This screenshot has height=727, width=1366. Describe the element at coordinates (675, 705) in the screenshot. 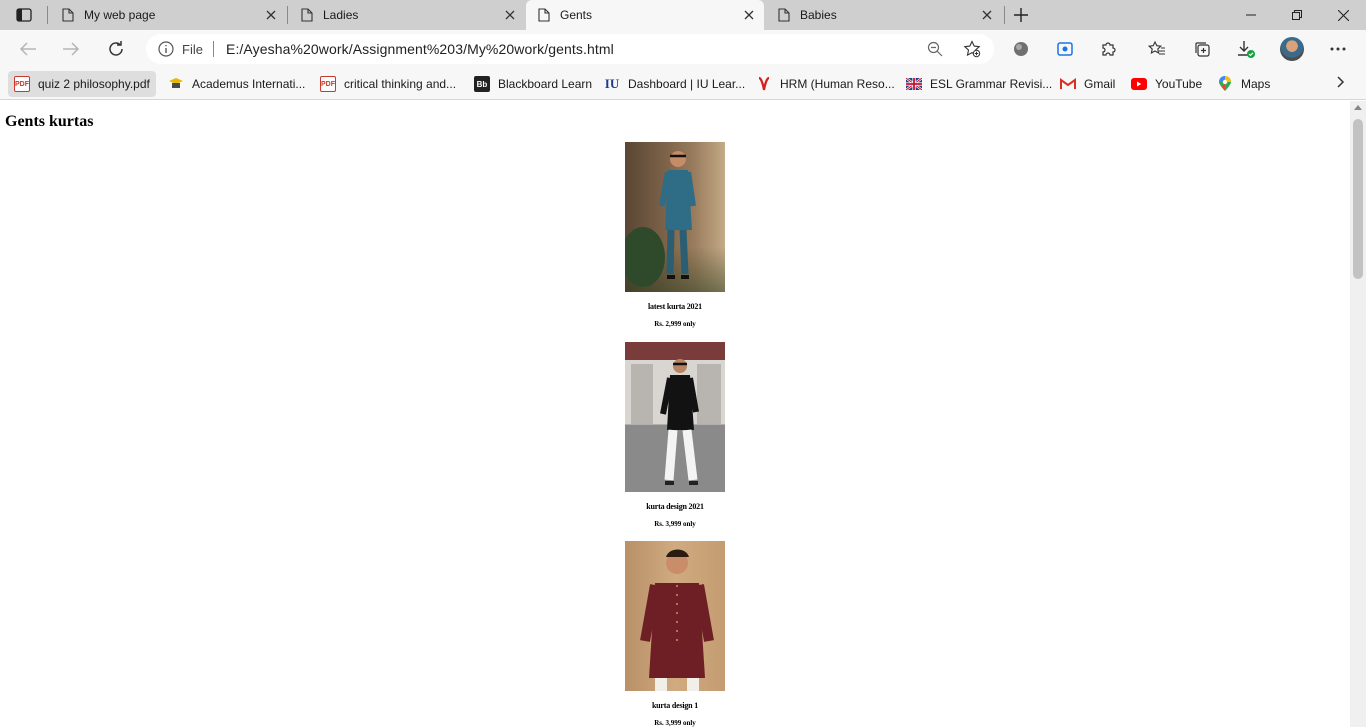

I see `product-name: kurta design 1` at that location.